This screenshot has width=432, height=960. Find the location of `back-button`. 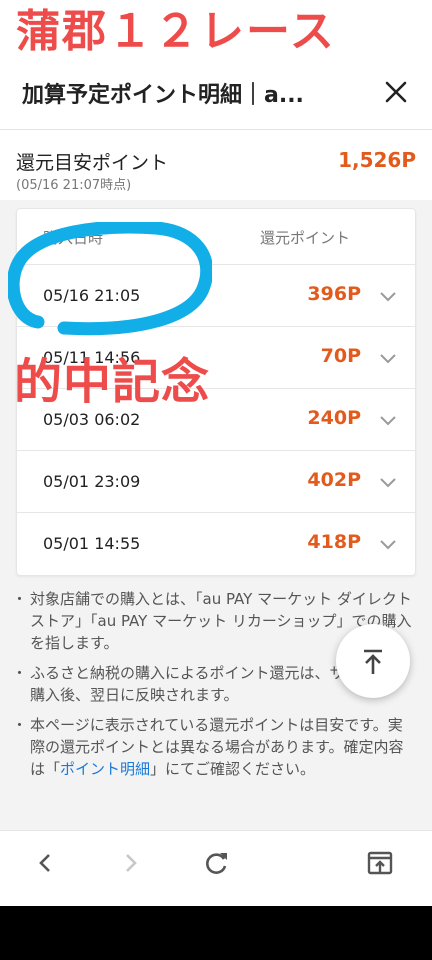

back-button is located at coordinates (46, 863).